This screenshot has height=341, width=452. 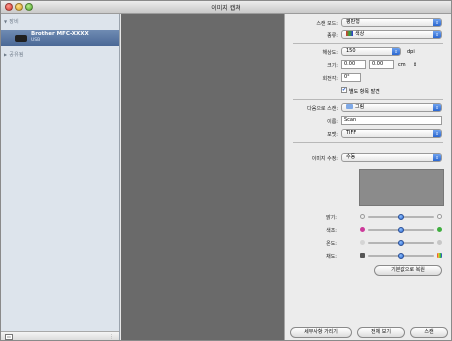 What do you see at coordinates (411, 52) in the screenshot?
I see `resolution-unit: dpi` at bounding box center [411, 52].